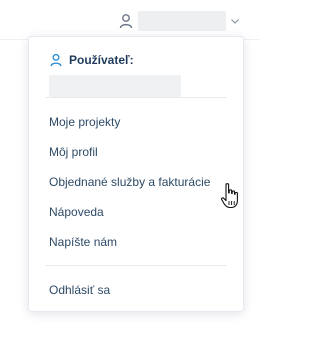 The width and height of the screenshot is (320, 348). What do you see at coordinates (235, 21) in the screenshot?
I see `chevron-down-icon` at bounding box center [235, 21].